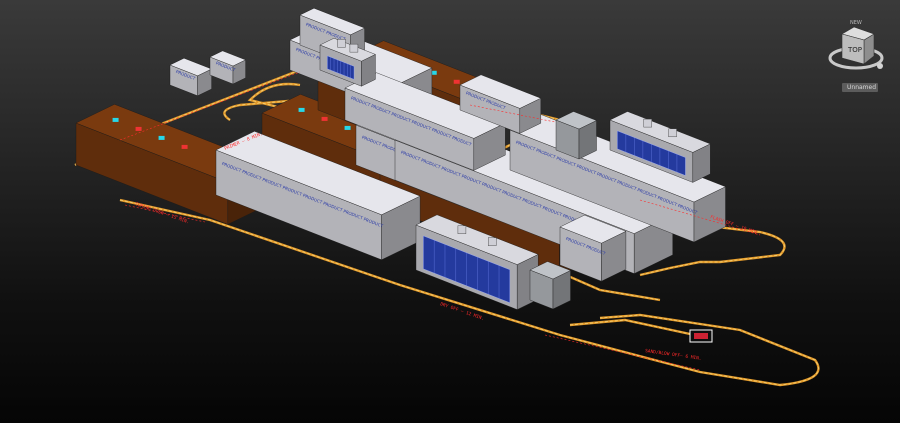 This screenshot has width=900, height=423. Describe the element at coordinates (860, 87) in the screenshot. I see `viewport-name-label: Unnamed` at that location.